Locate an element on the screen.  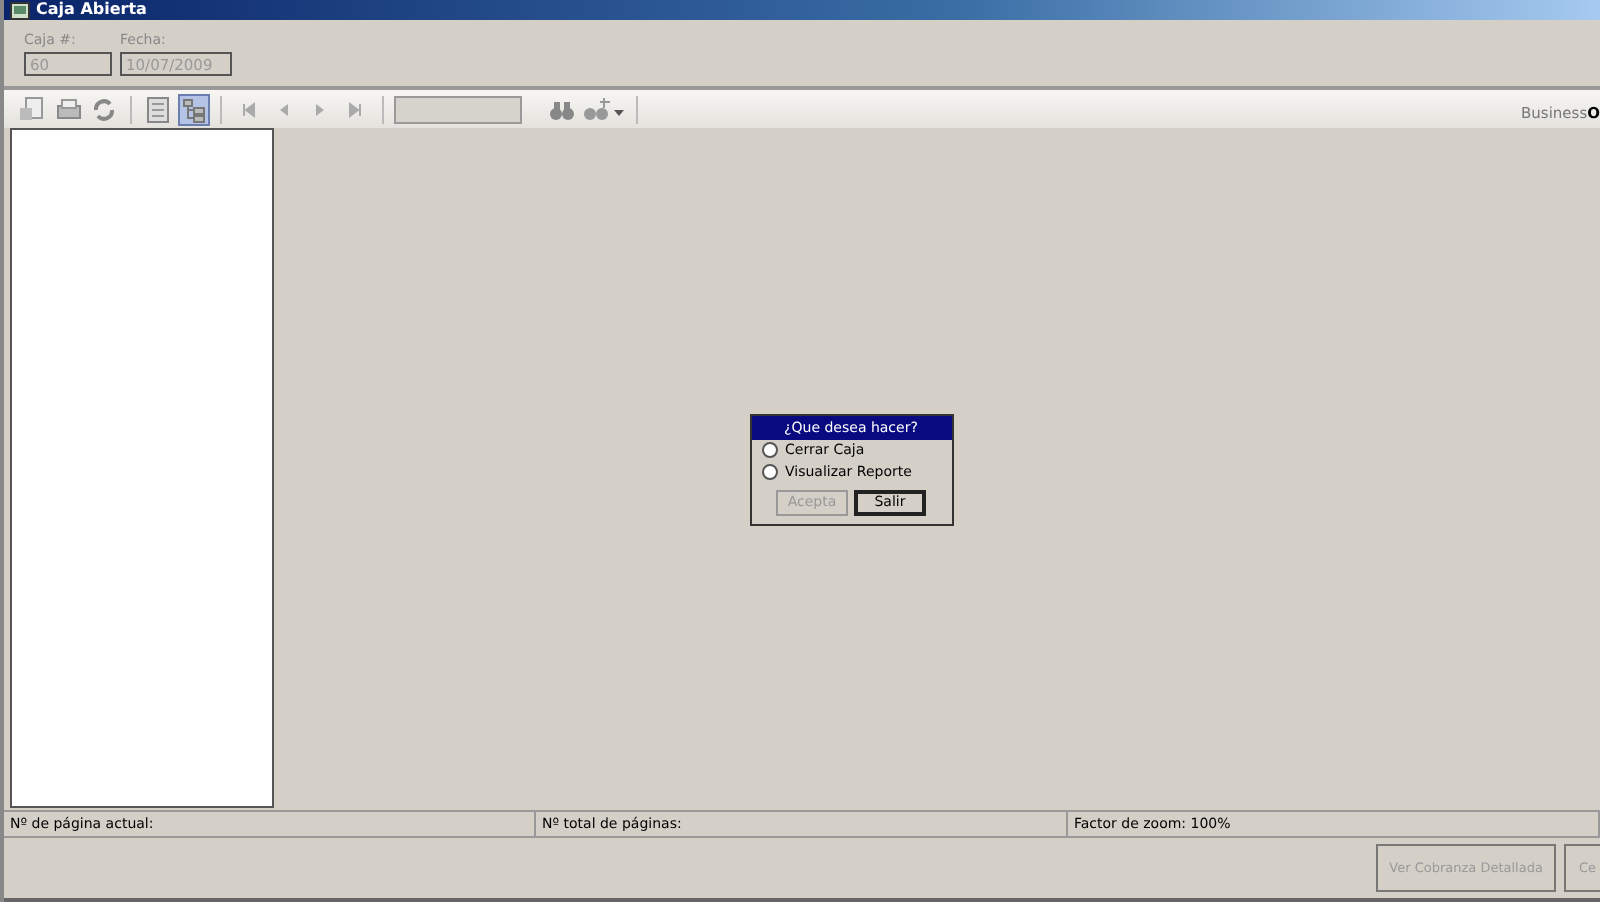
export-button is located at coordinates (32, 109).